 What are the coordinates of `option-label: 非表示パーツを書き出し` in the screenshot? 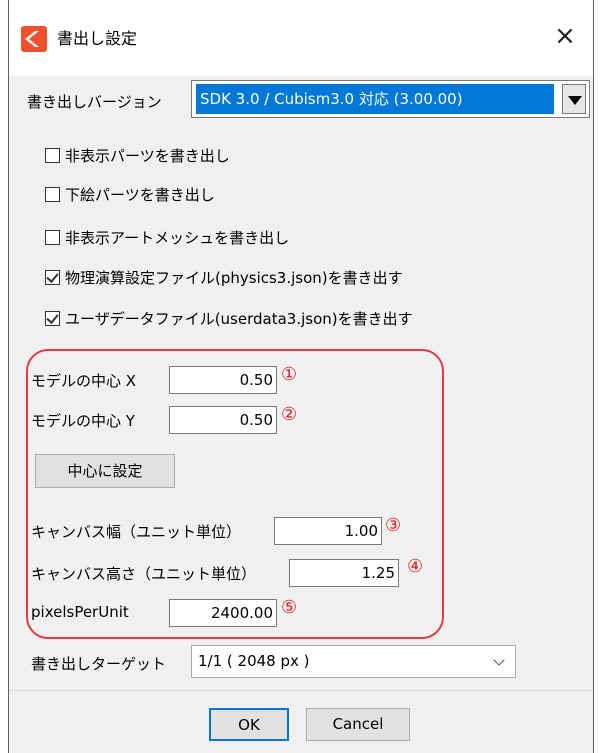 It's located at (147, 156).